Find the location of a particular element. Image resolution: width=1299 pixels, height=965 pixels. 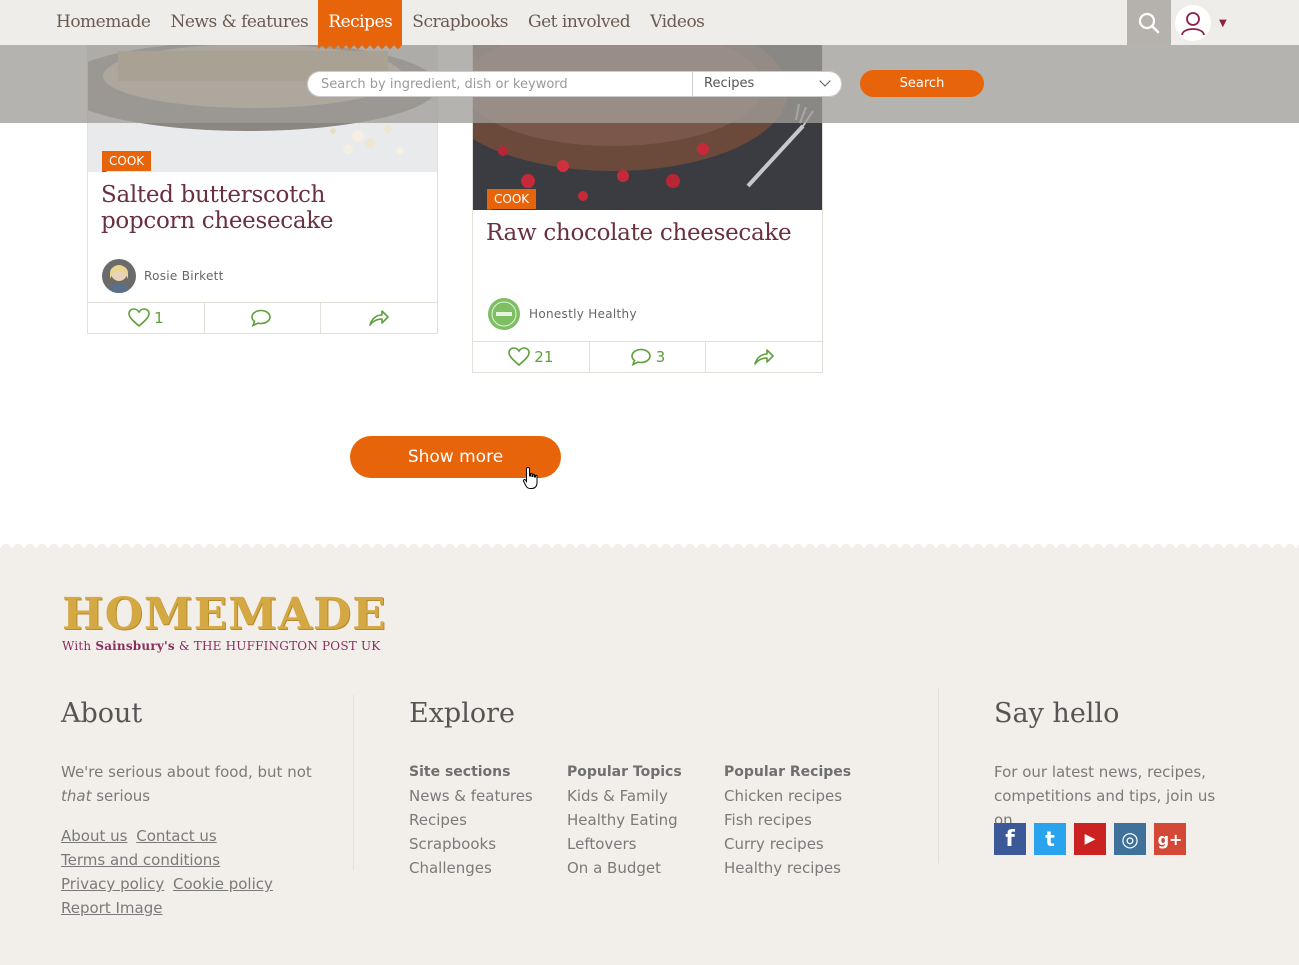

search-button: Search is located at coordinates (922, 83).